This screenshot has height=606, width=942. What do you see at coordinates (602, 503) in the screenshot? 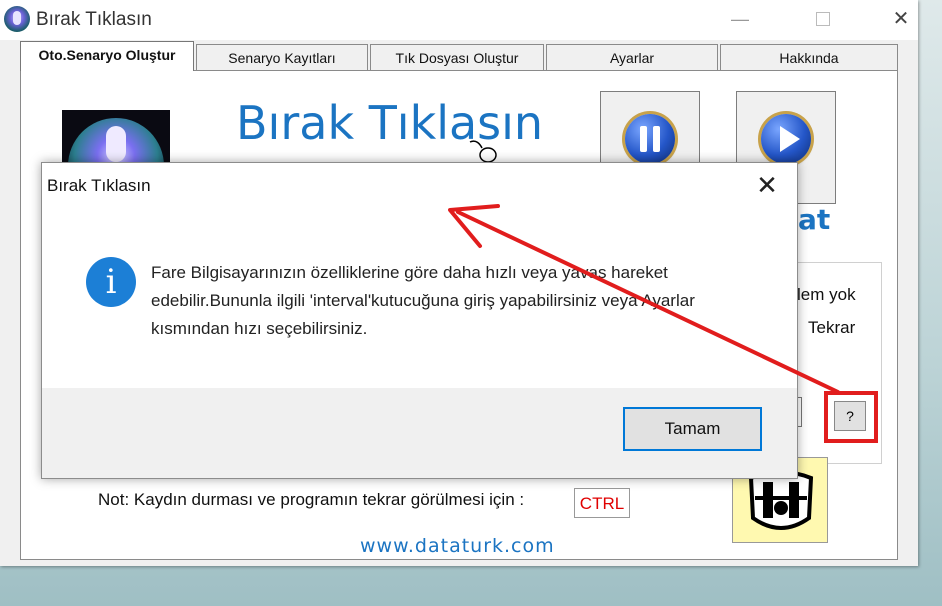
I see `stop-key-field: CTRL` at bounding box center [602, 503].